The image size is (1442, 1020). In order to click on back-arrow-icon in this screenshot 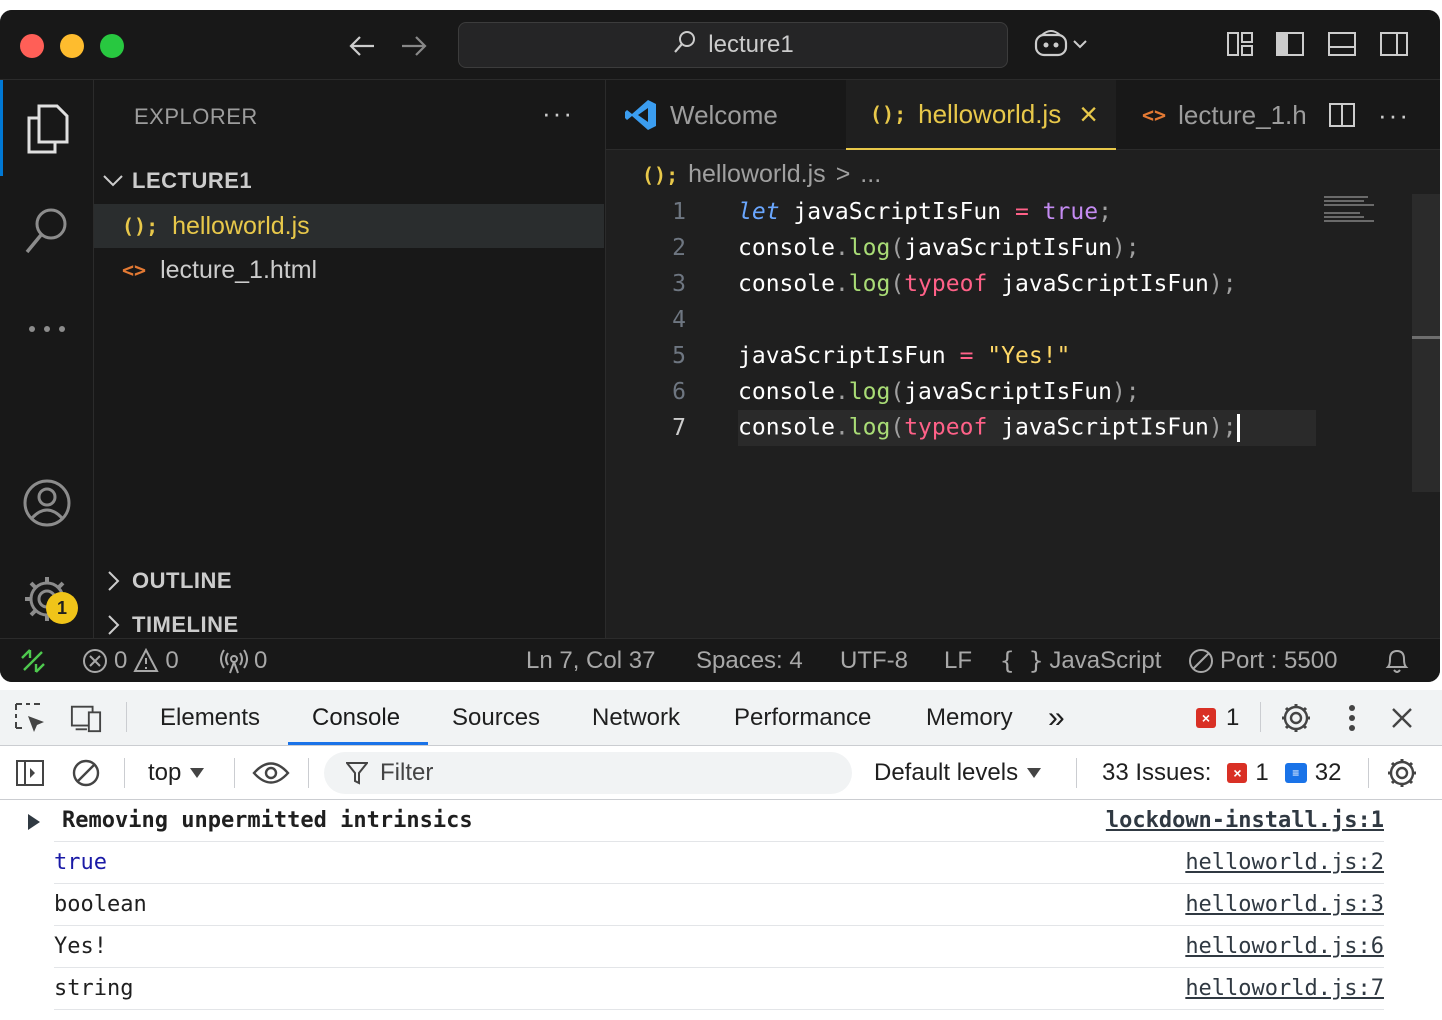, I will do `click(362, 46)`.